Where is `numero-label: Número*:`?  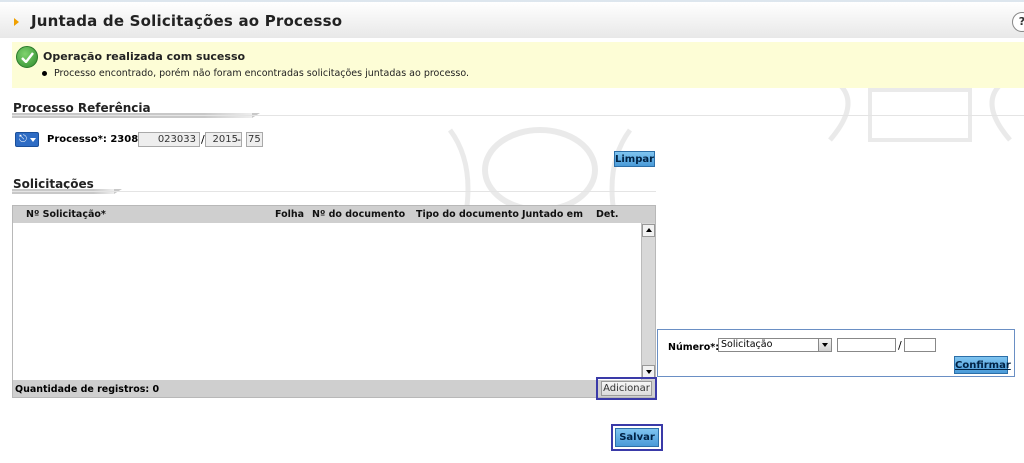 numero-label: Número*: is located at coordinates (694, 347).